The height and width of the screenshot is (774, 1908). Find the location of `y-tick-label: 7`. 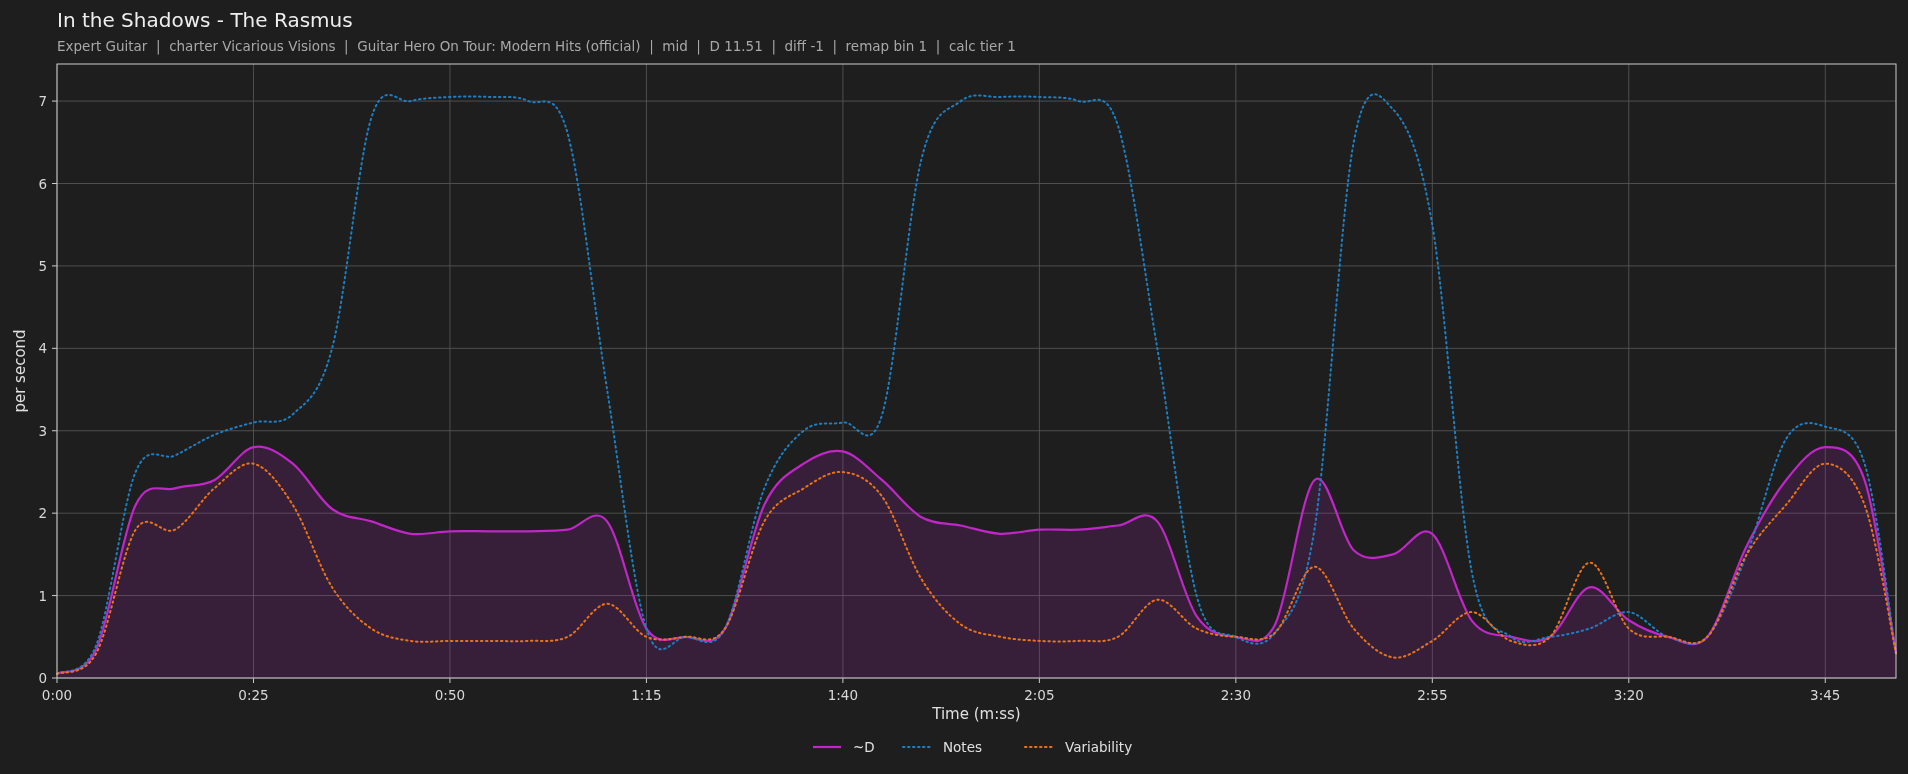

y-tick-label: 7 is located at coordinates (42, 101).